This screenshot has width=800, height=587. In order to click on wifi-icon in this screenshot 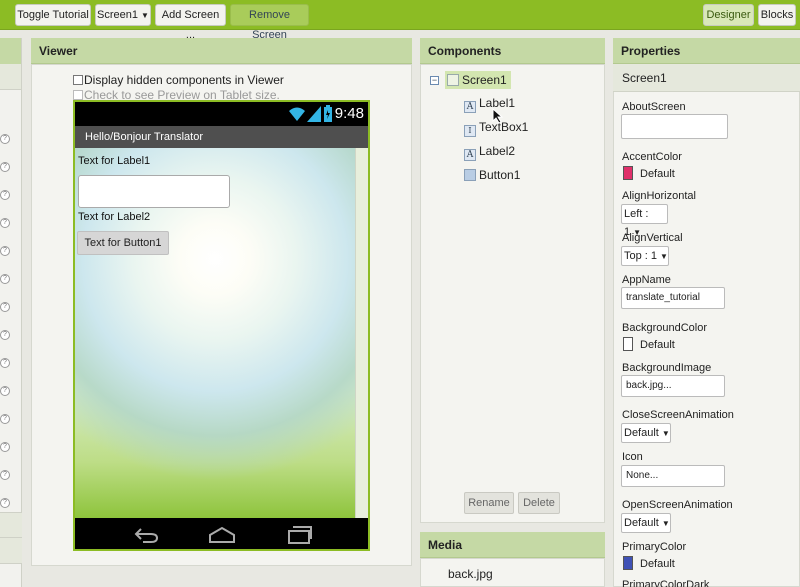, I will do `click(297, 114)`.